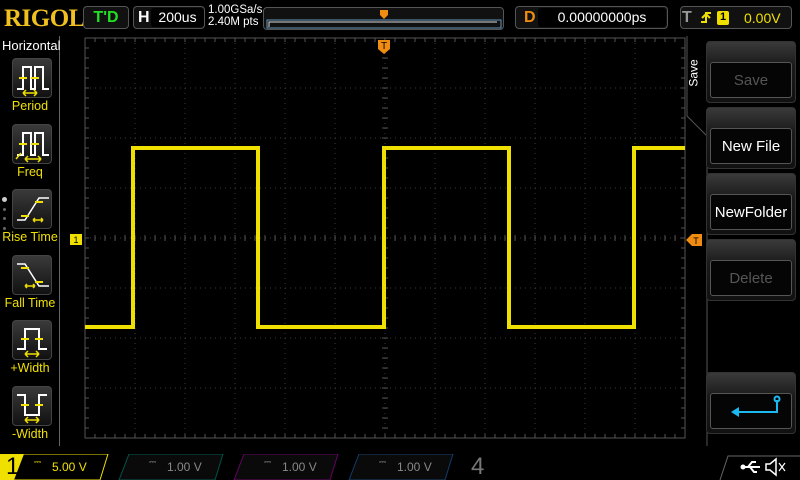 This screenshot has width=800, height=480. I want to click on menu-title: Save, so click(693, 73).